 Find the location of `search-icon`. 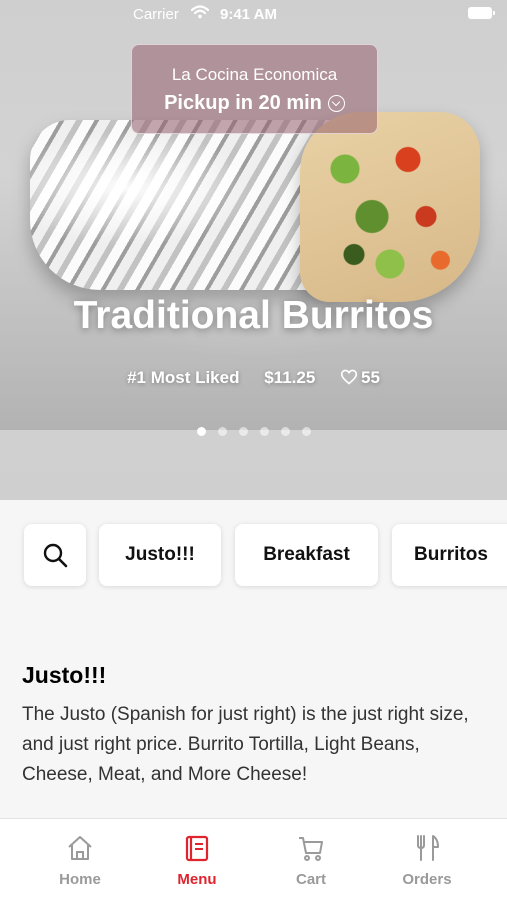

search-icon is located at coordinates (55, 555).